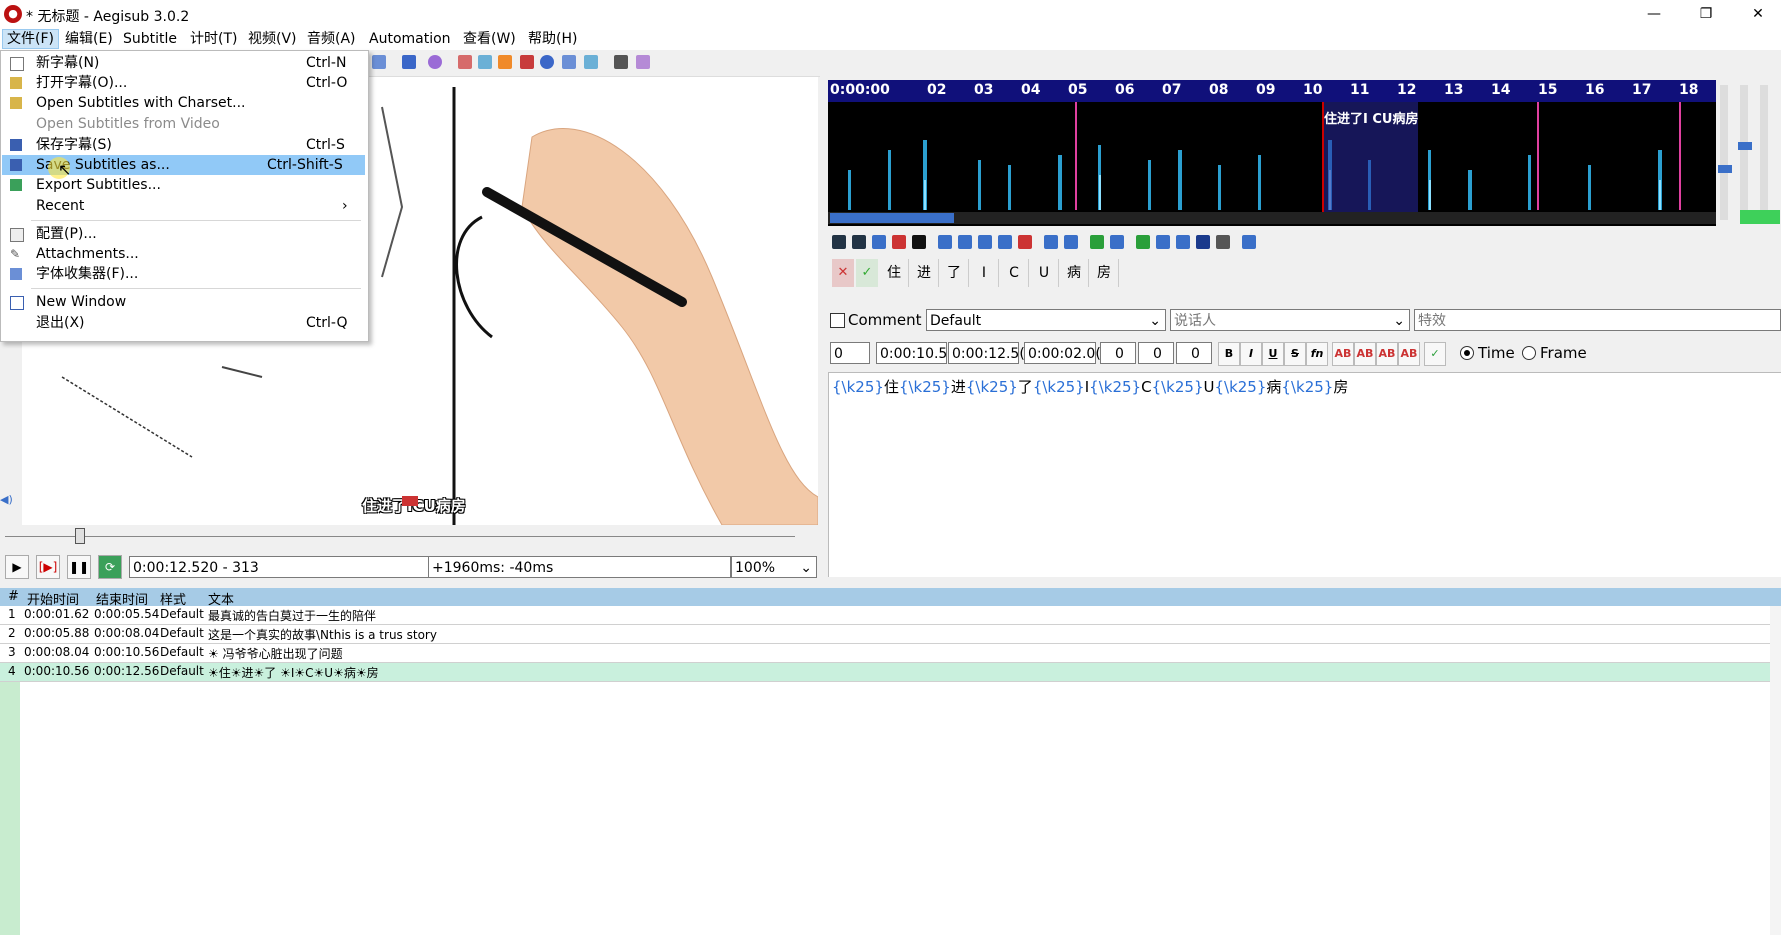 This screenshot has width=1781, height=935. I want to click on menu-item-save: 保存字幕(S) Ctrl-S, so click(183, 145).